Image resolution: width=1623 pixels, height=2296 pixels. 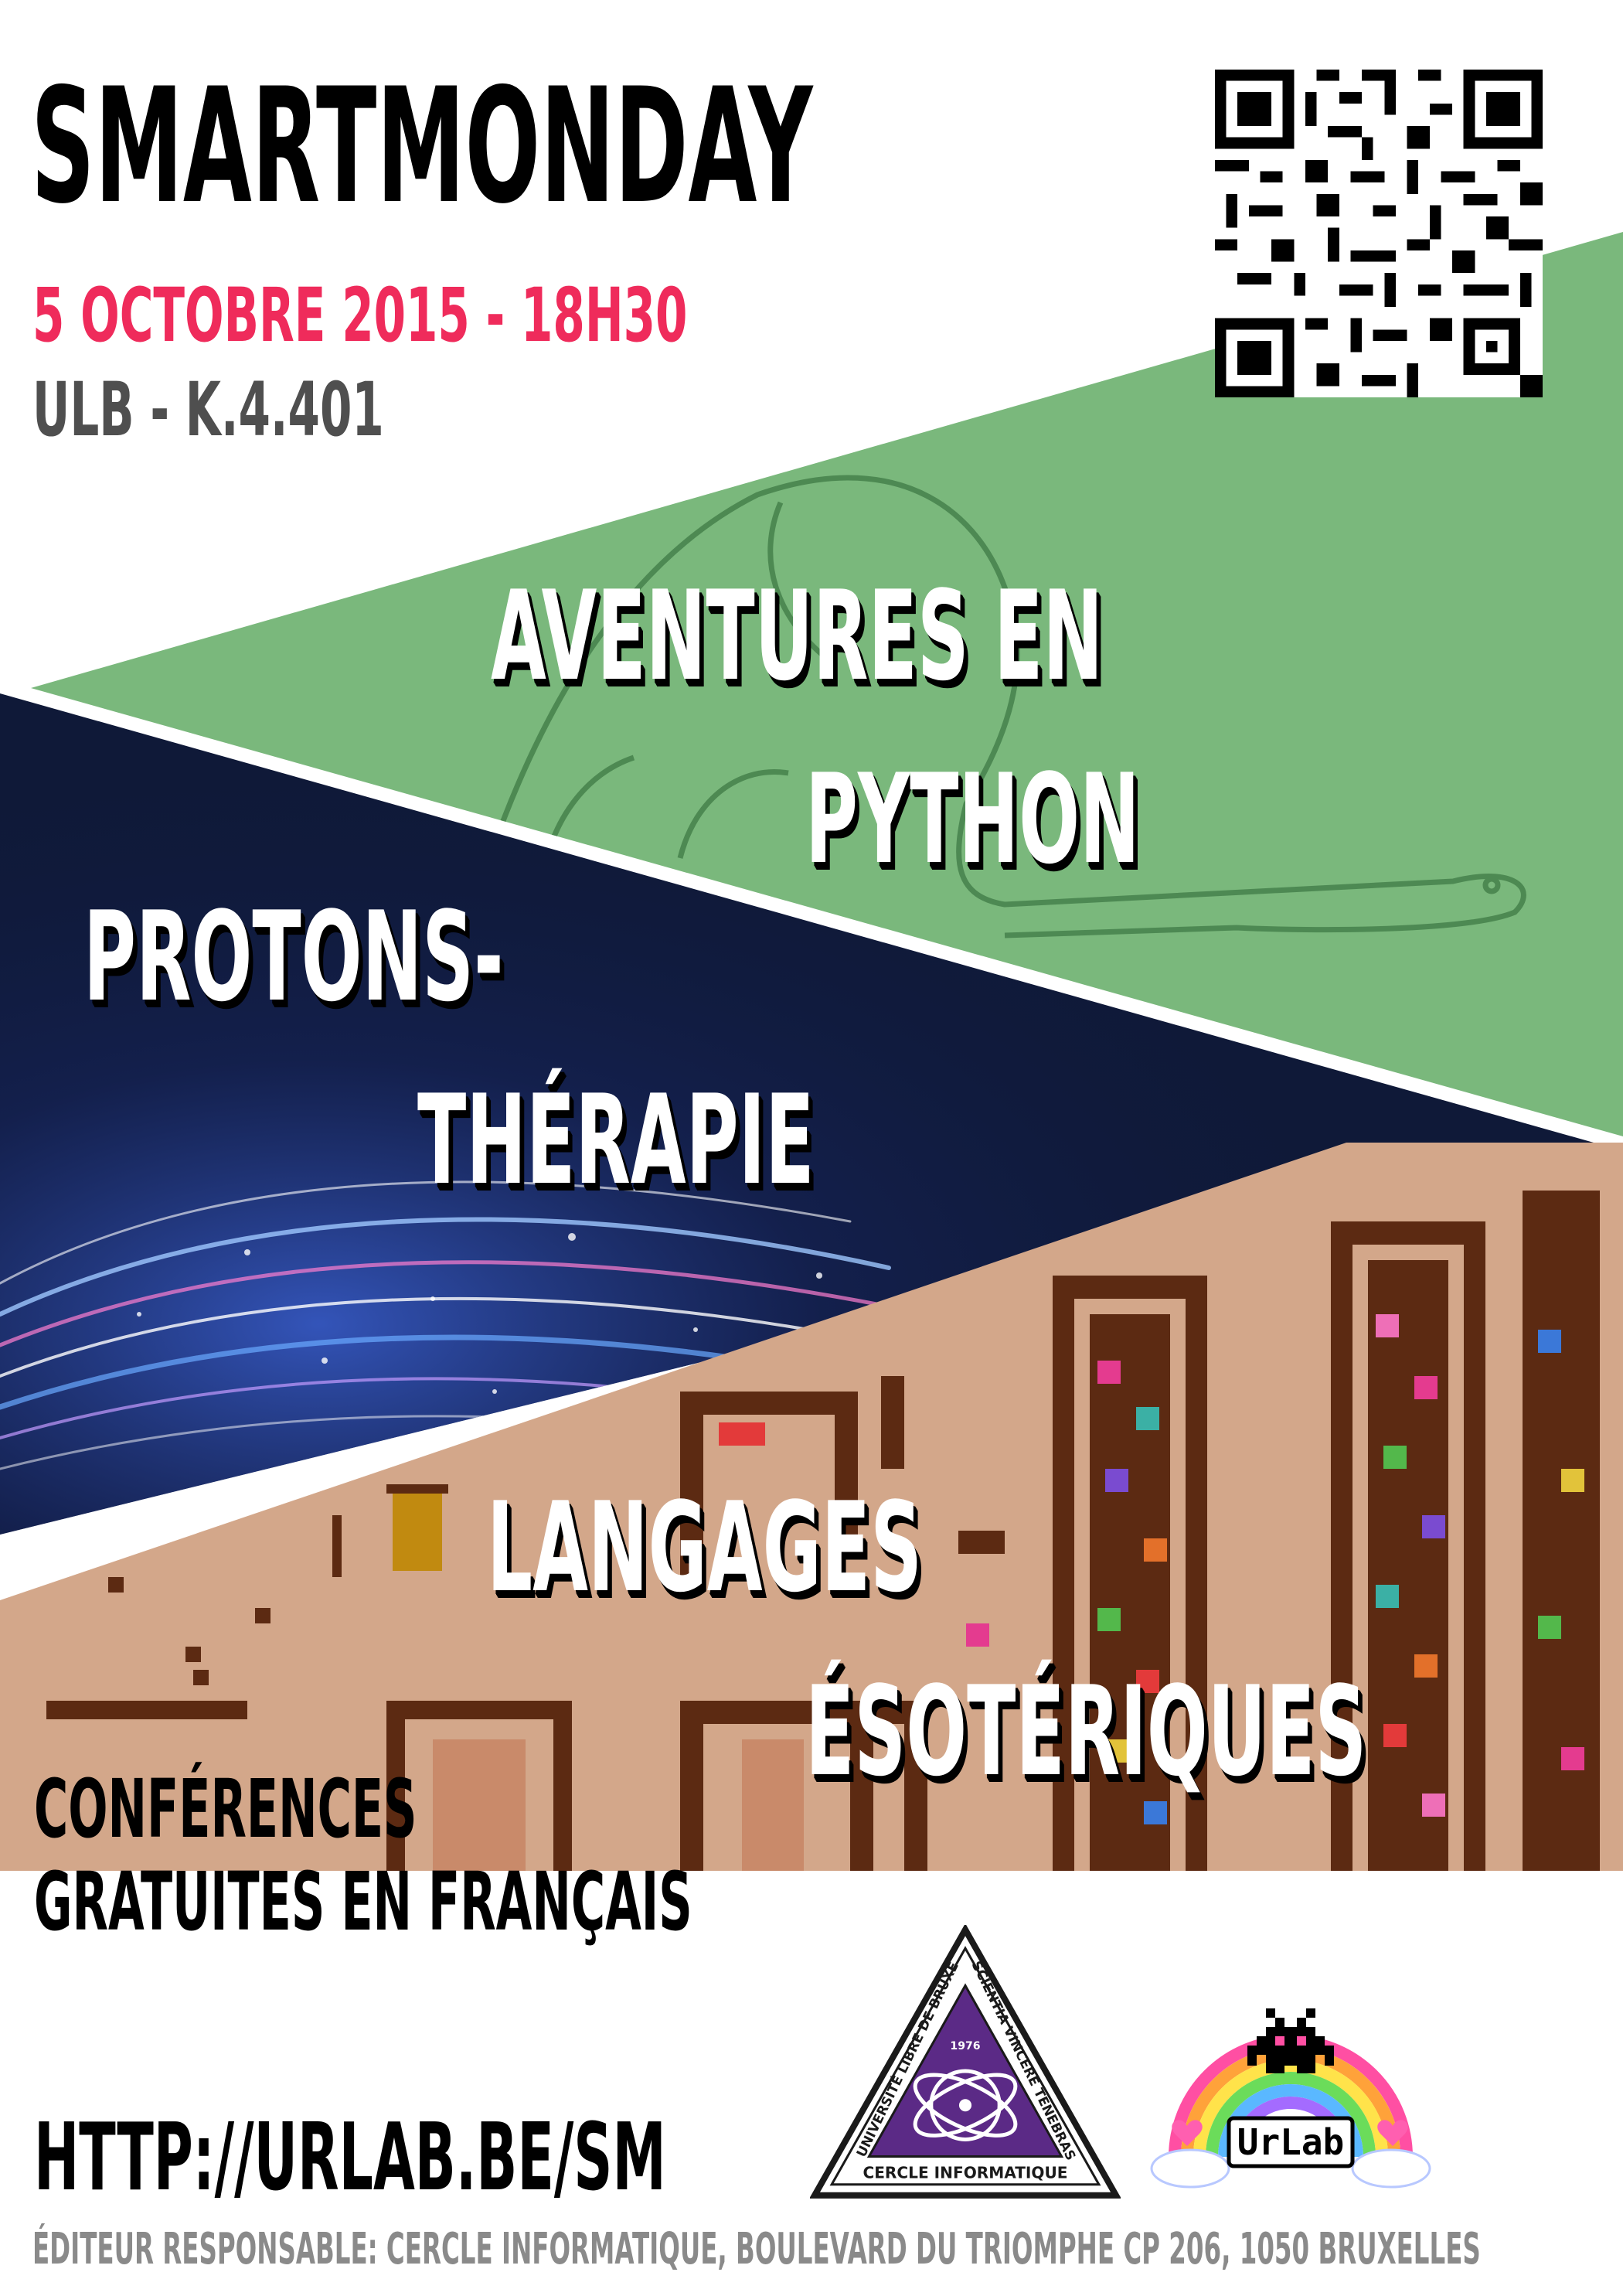 I want to click on qr-code-icon, so click(x=1379, y=233).